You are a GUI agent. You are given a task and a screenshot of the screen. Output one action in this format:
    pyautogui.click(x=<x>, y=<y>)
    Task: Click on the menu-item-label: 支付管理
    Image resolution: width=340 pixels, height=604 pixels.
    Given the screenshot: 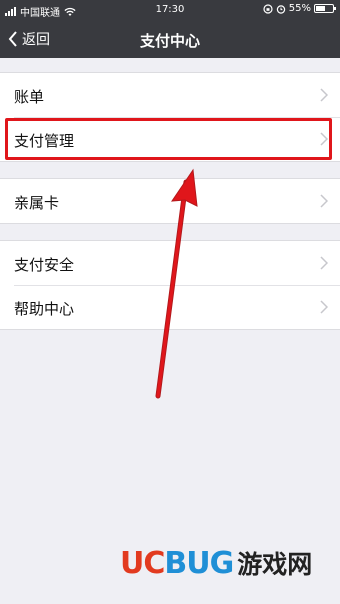 What is the action you would take?
    pyautogui.click(x=44, y=141)
    